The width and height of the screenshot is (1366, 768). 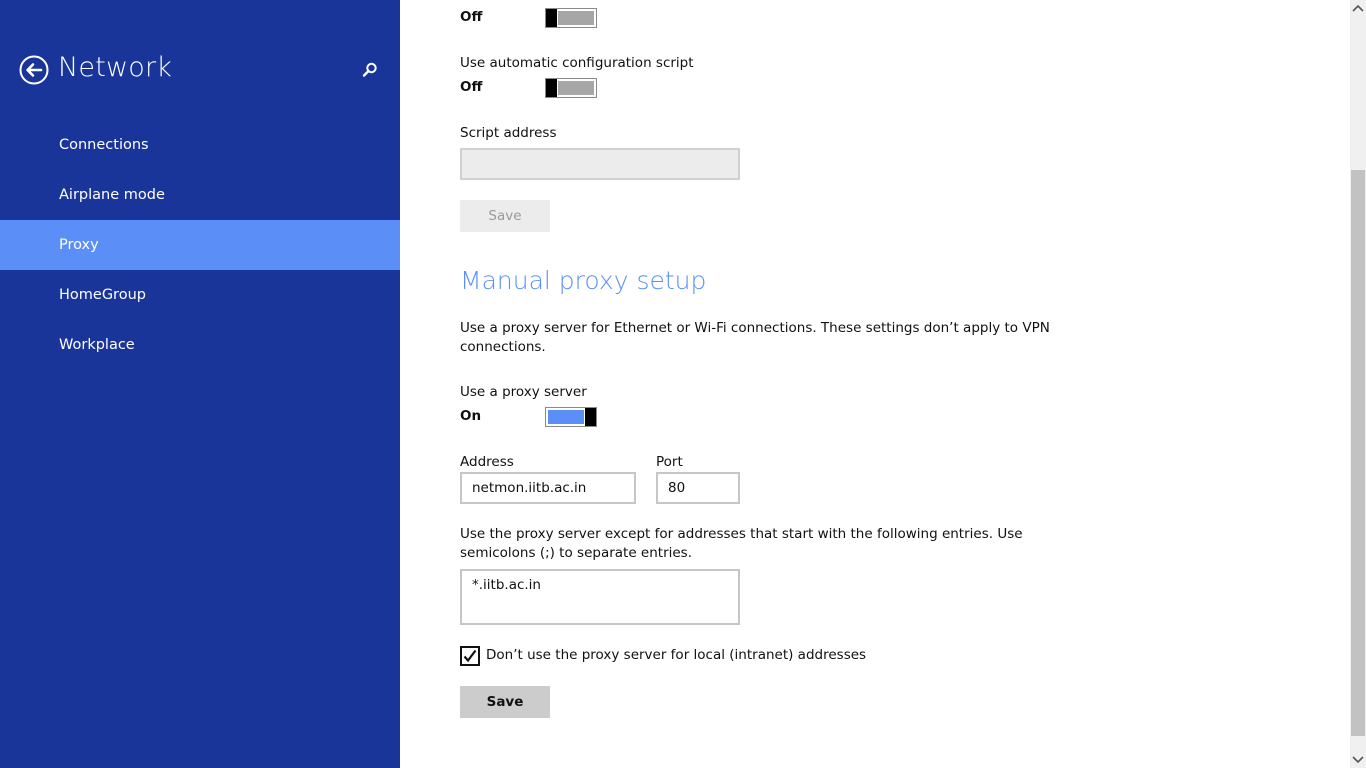 What do you see at coordinates (471, 416) in the screenshot?
I see `use-proxy-state: On` at bounding box center [471, 416].